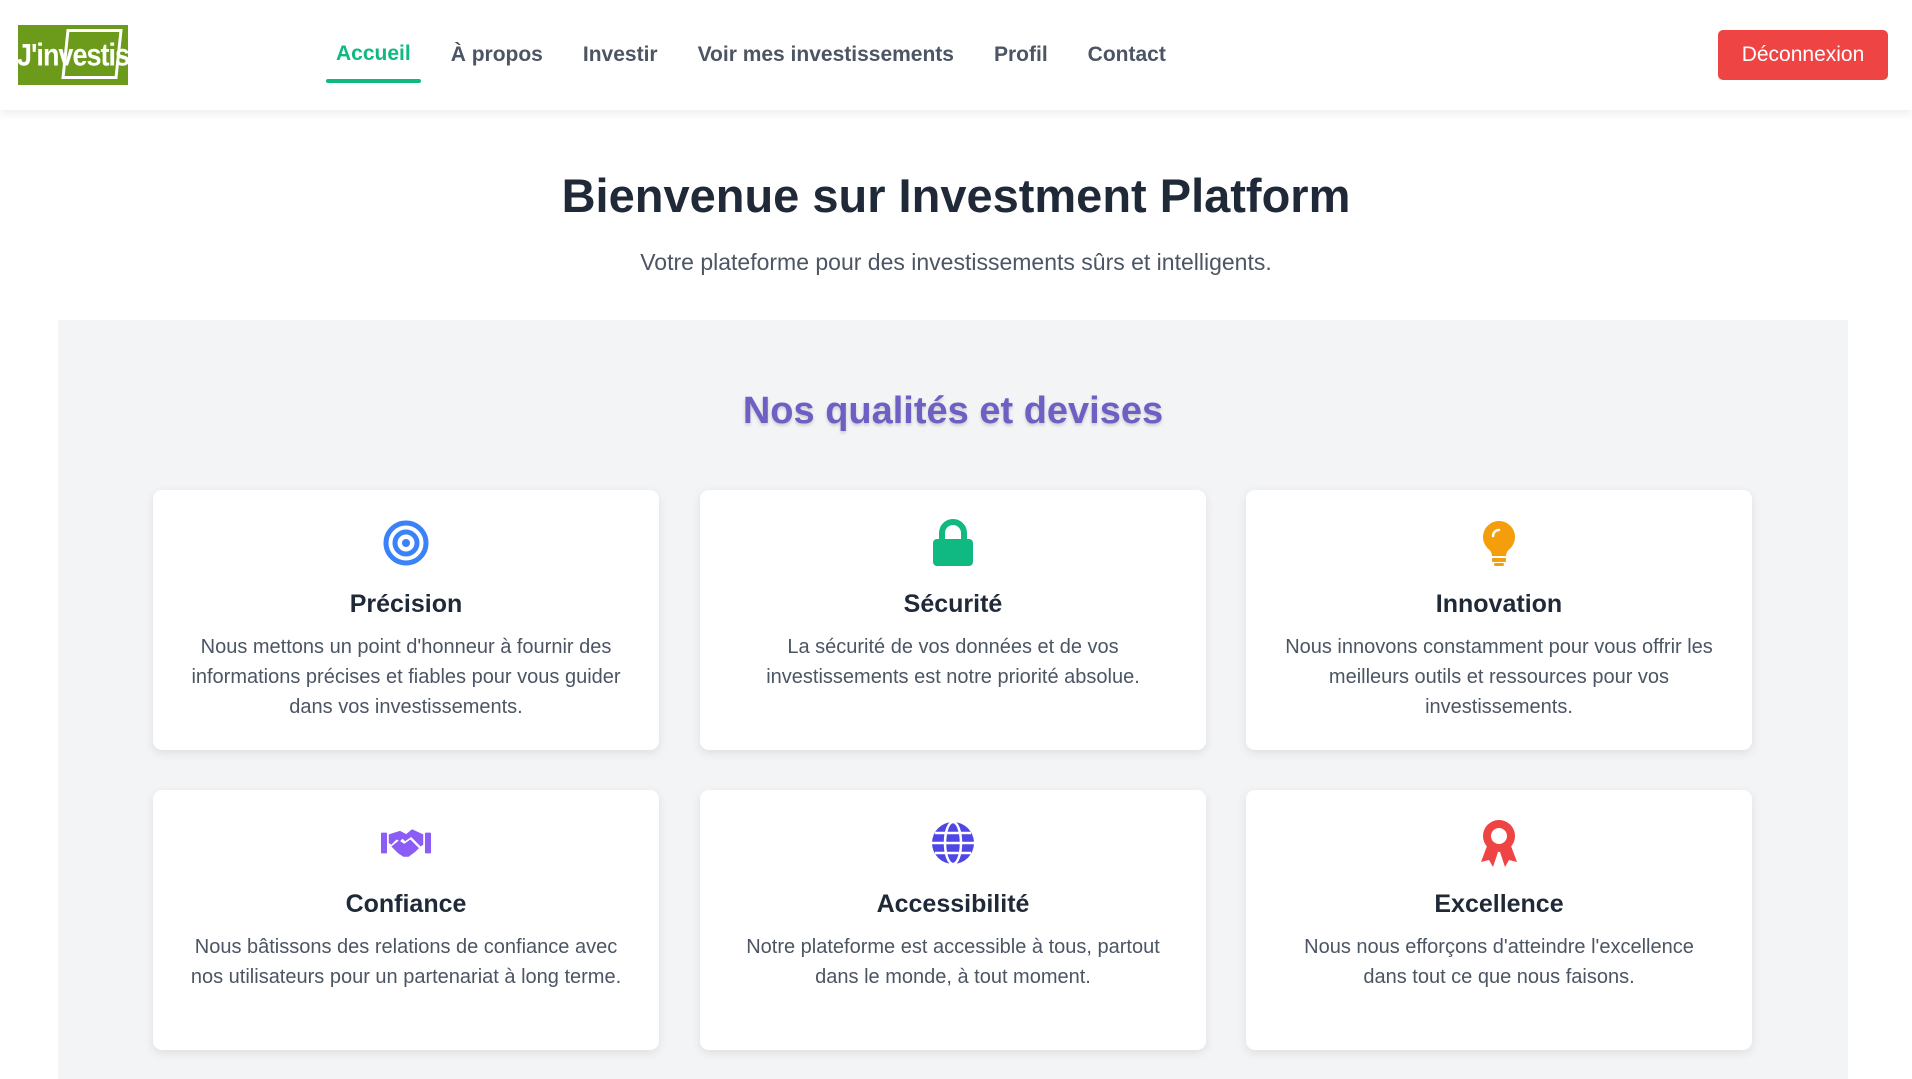  I want to click on nav-link-label: Investir, so click(620, 54).